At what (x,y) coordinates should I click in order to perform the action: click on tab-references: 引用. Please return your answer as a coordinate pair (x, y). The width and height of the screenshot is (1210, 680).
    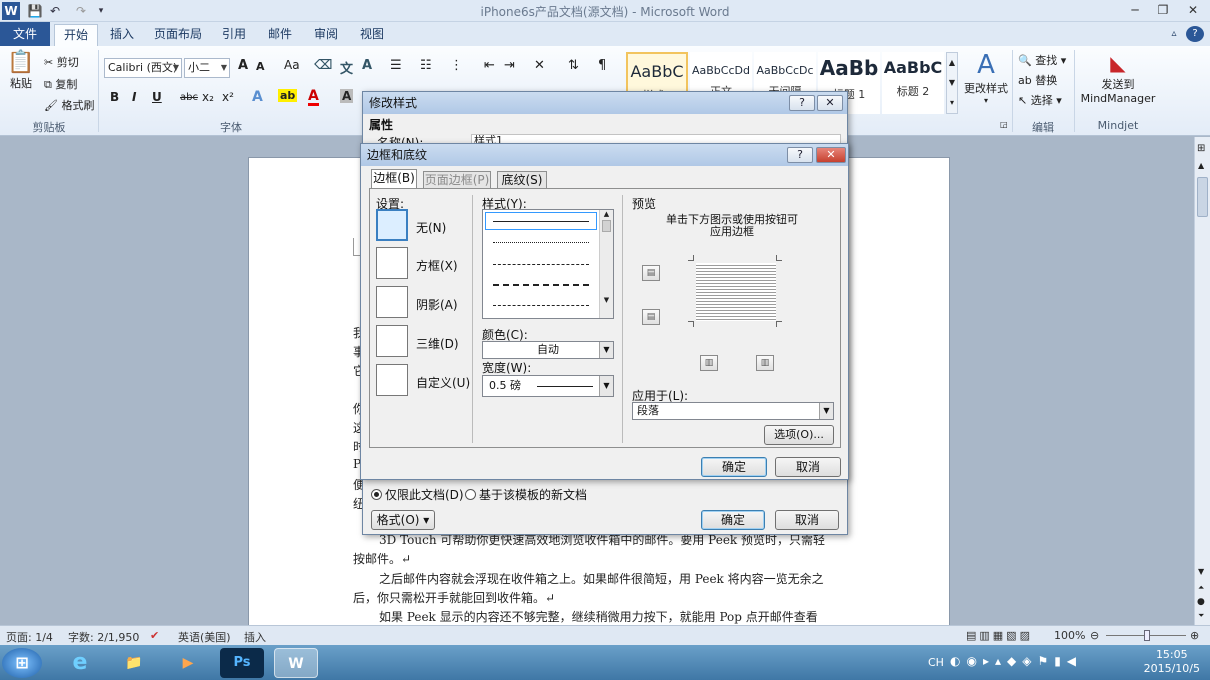
    Looking at the image, I should click on (234, 35).